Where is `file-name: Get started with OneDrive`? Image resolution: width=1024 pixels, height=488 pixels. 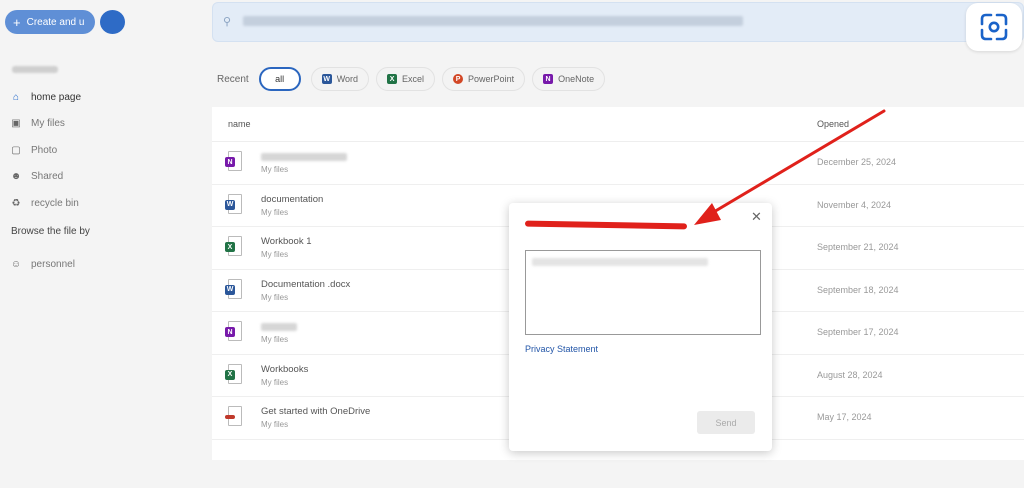
file-name: Get started with OneDrive is located at coordinates (316, 411).